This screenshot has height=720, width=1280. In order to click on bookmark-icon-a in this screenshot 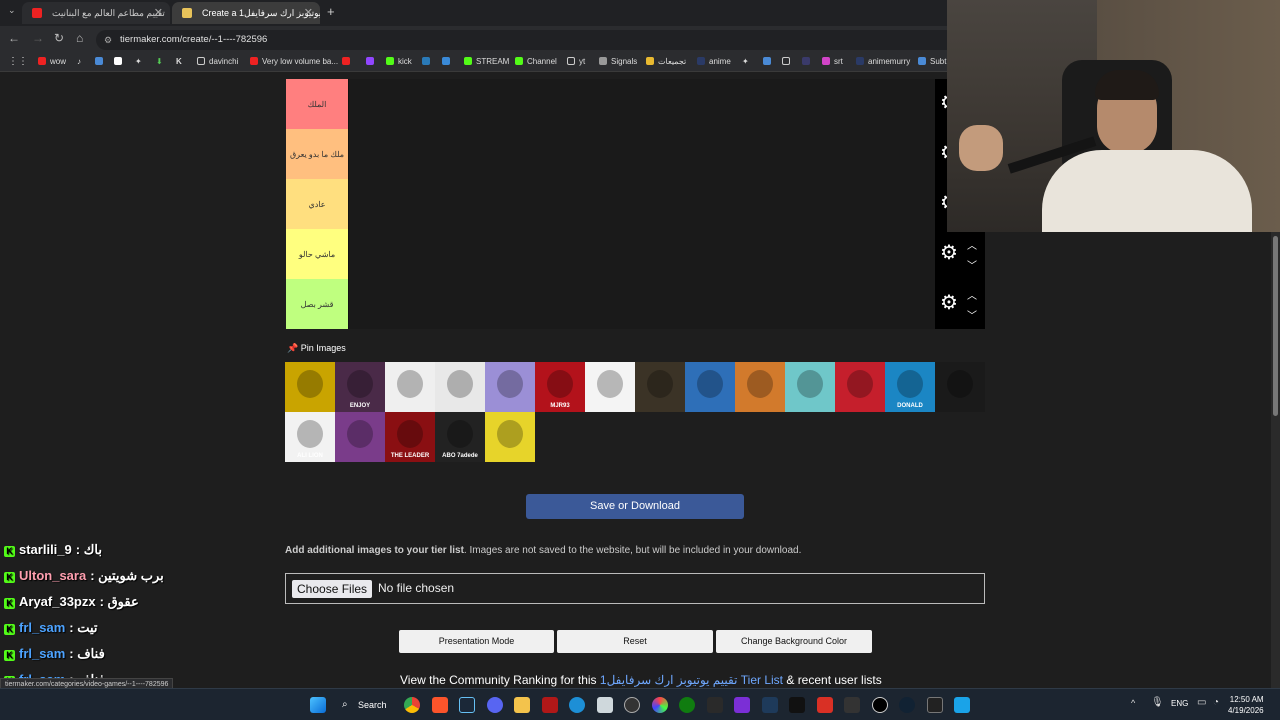, I will do `click(428, 61)`.